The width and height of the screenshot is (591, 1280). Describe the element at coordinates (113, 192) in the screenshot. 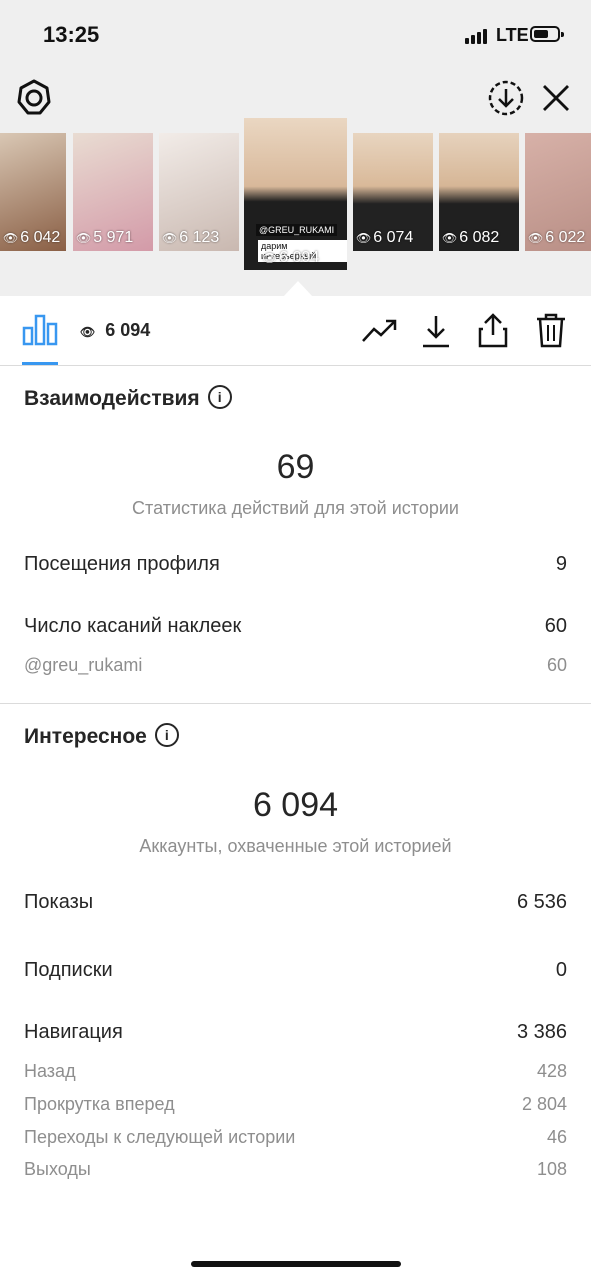

I see `story-thumbnail: 👁 5 971` at that location.